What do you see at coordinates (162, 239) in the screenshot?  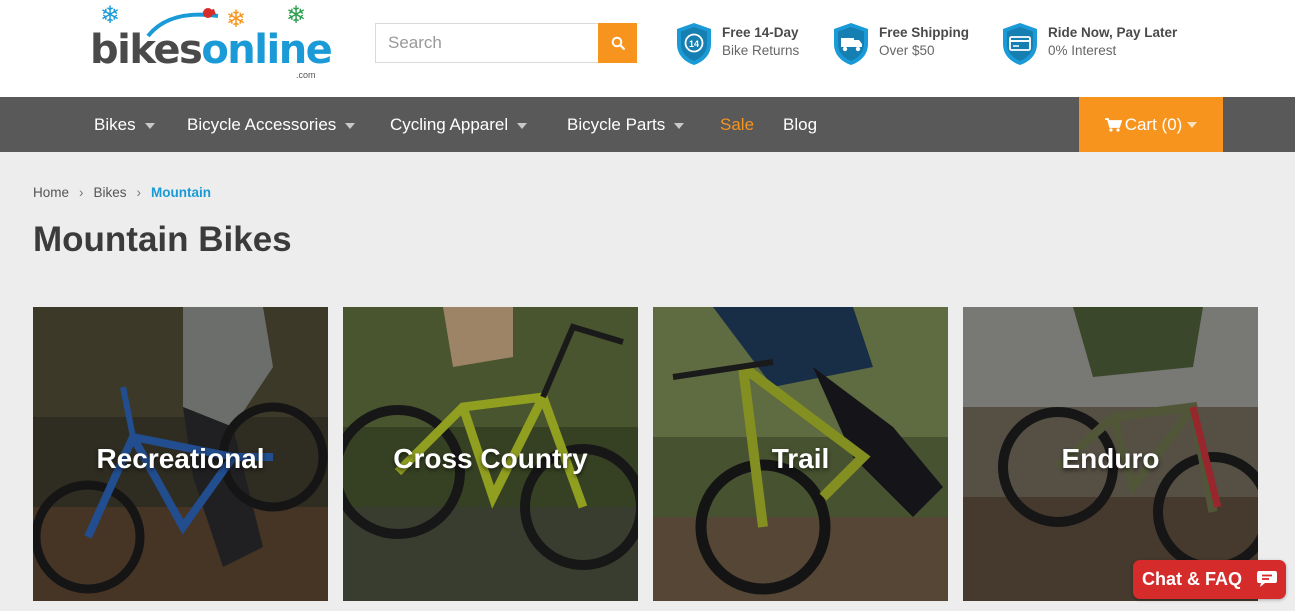 I see `page-title: Mountain Bikes` at bounding box center [162, 239].